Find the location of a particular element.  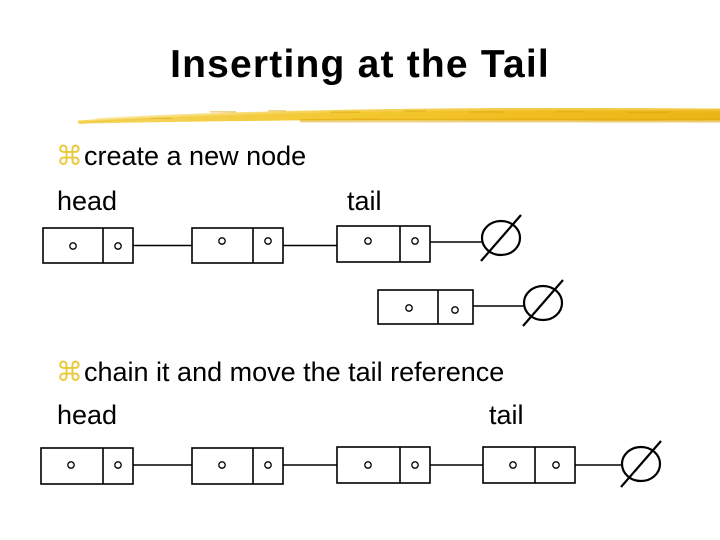

brush-divider is located at coordinates (360, 115).